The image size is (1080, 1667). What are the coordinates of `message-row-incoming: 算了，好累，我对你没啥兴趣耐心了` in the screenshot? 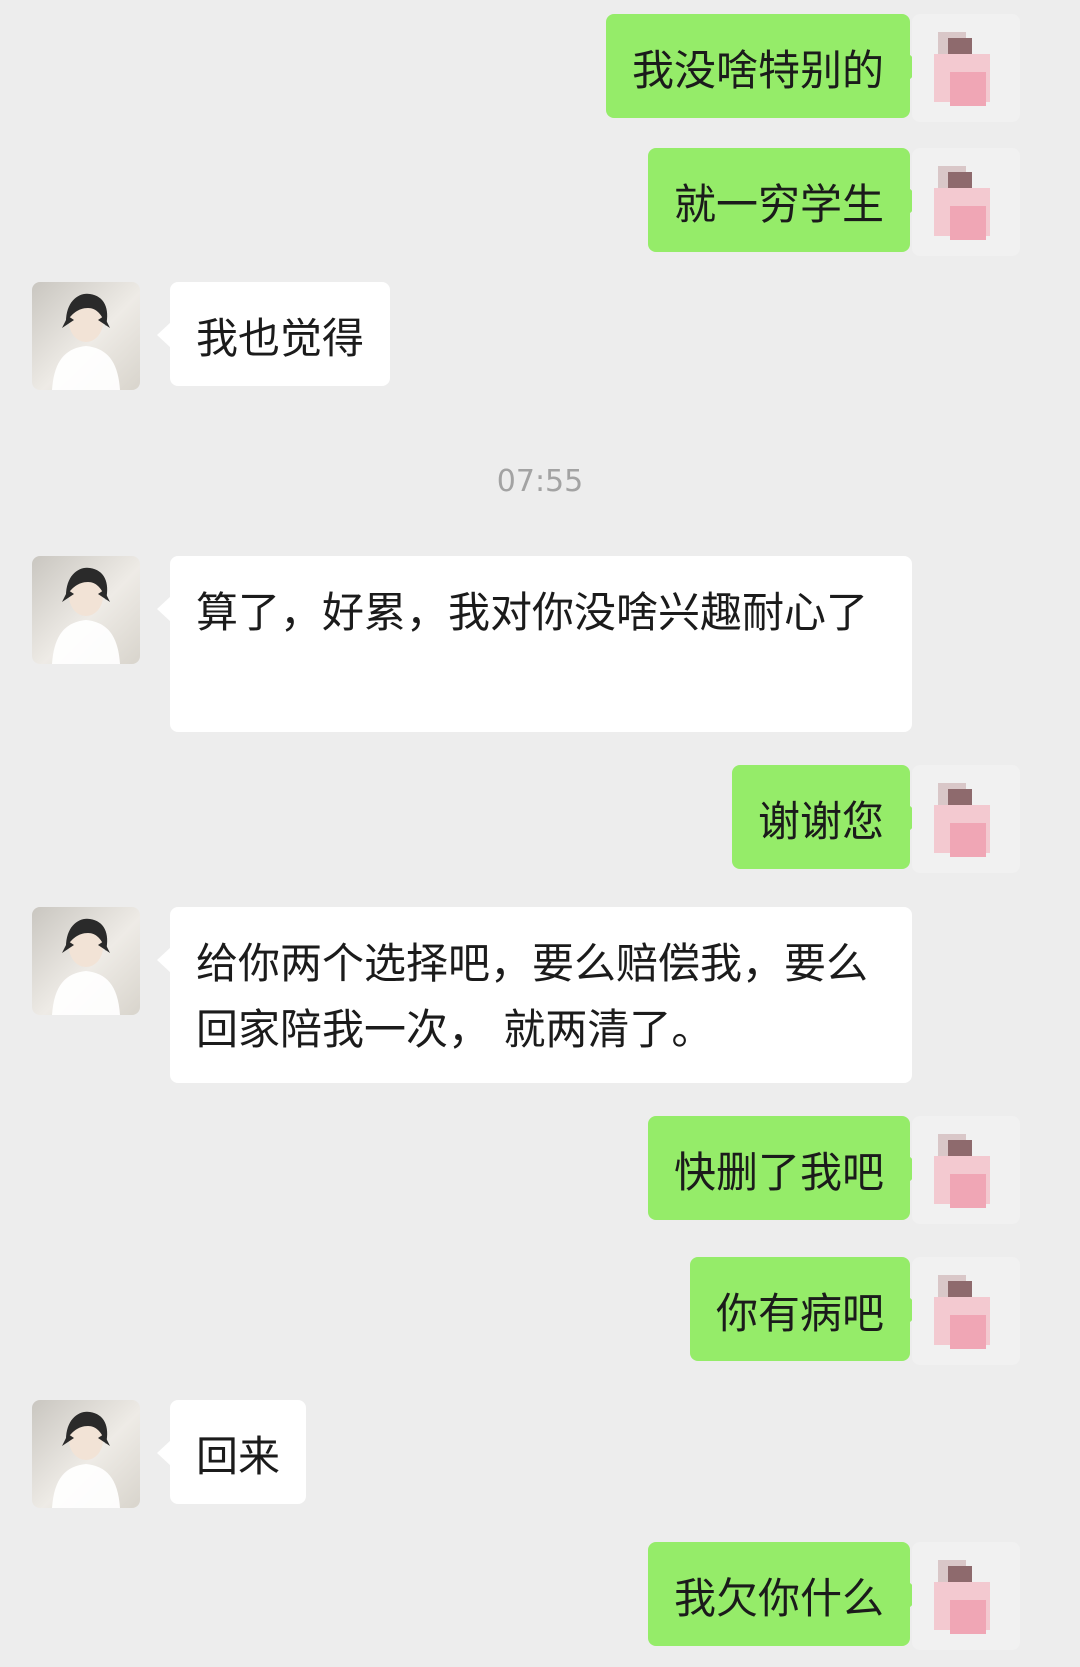 It's located at (540, 644).